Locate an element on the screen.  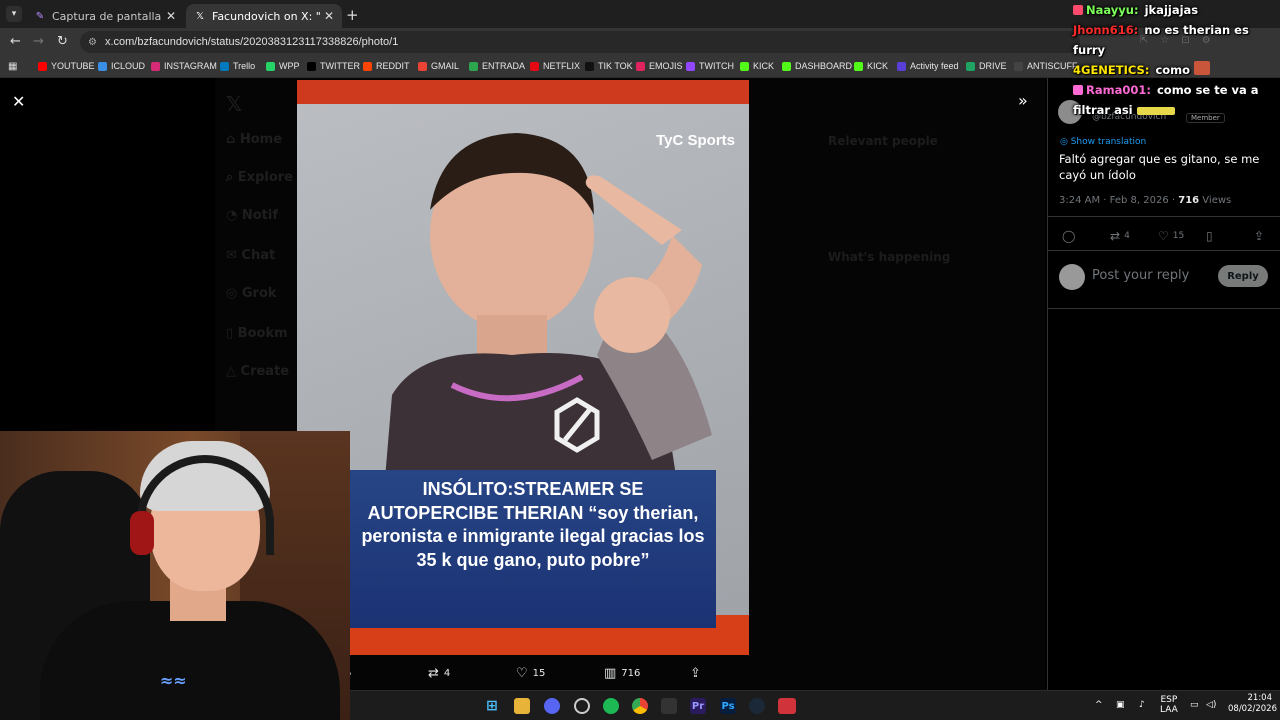
bookmark-wpp: WPP is located at coordinates (283, 66).